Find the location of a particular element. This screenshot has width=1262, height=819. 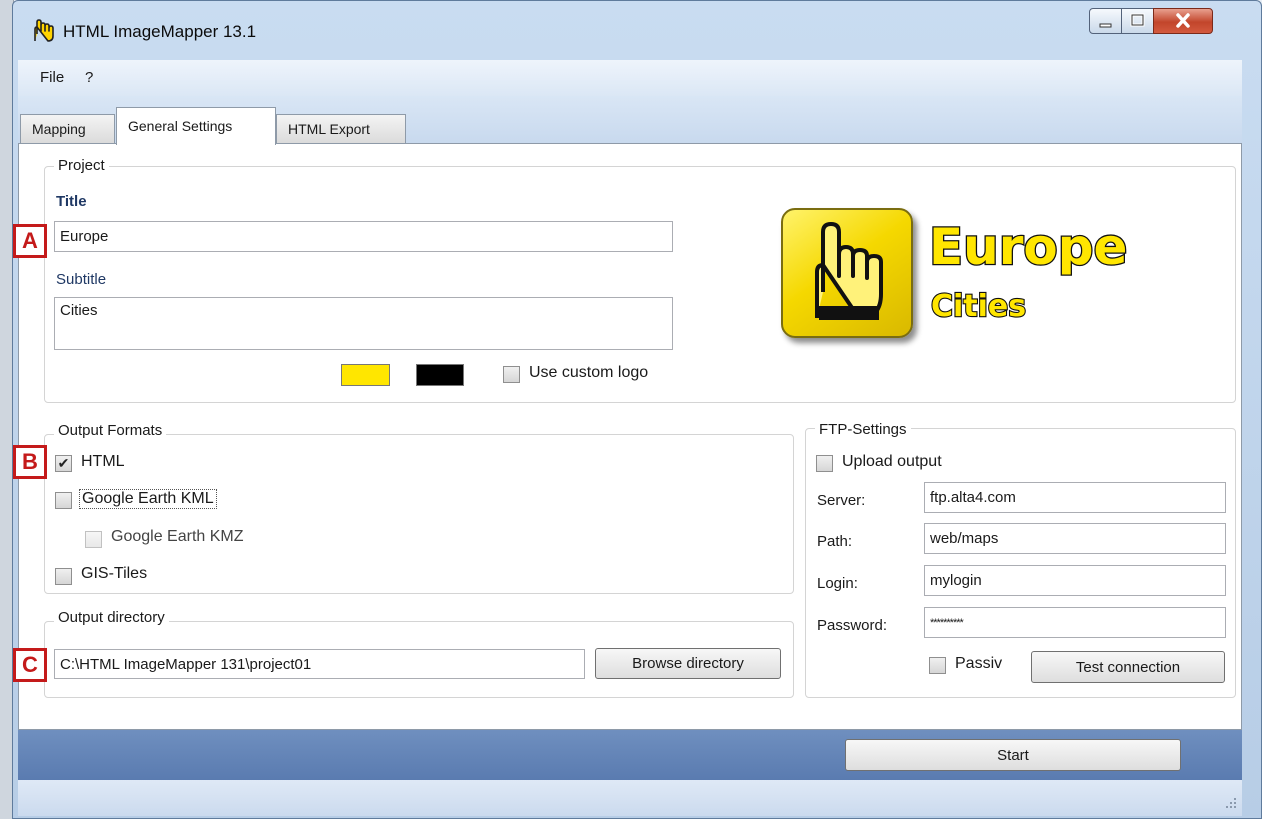

tab-general-settings: General Settings is located at coordinates (196, 126).